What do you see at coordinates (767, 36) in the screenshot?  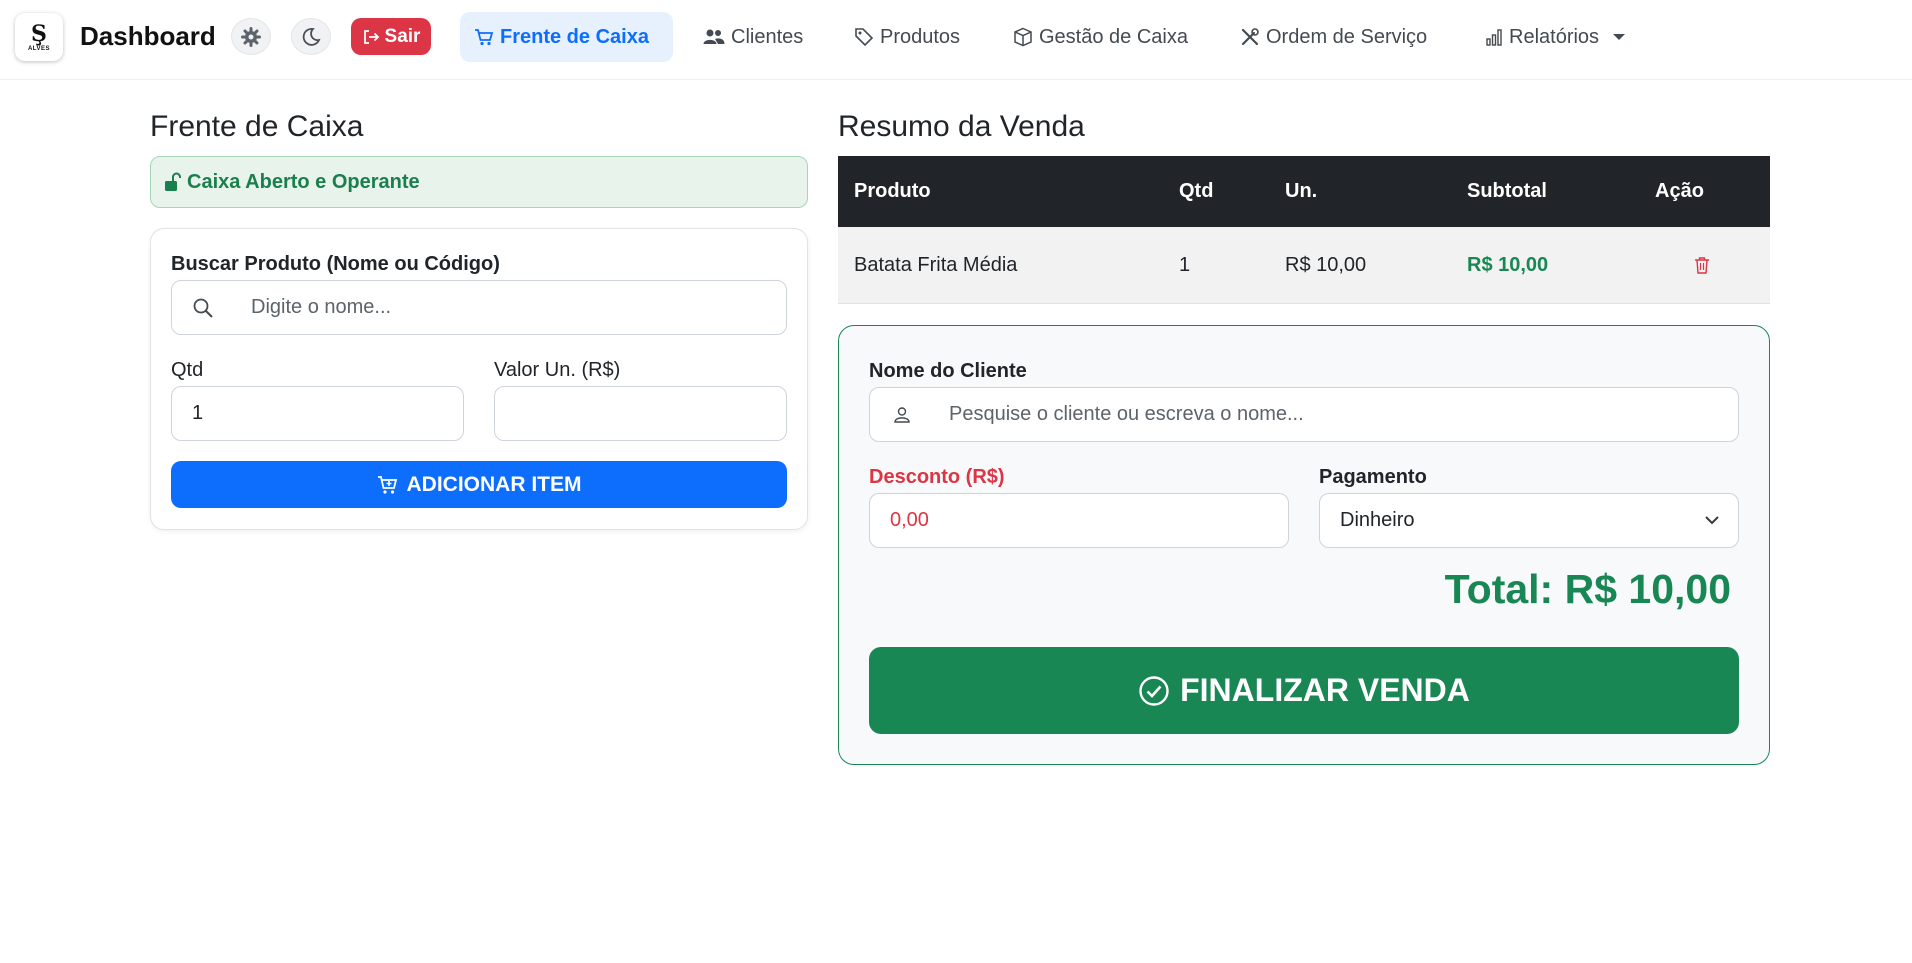 I see `nav-label: Clientes` at bounding box center [767, 36].